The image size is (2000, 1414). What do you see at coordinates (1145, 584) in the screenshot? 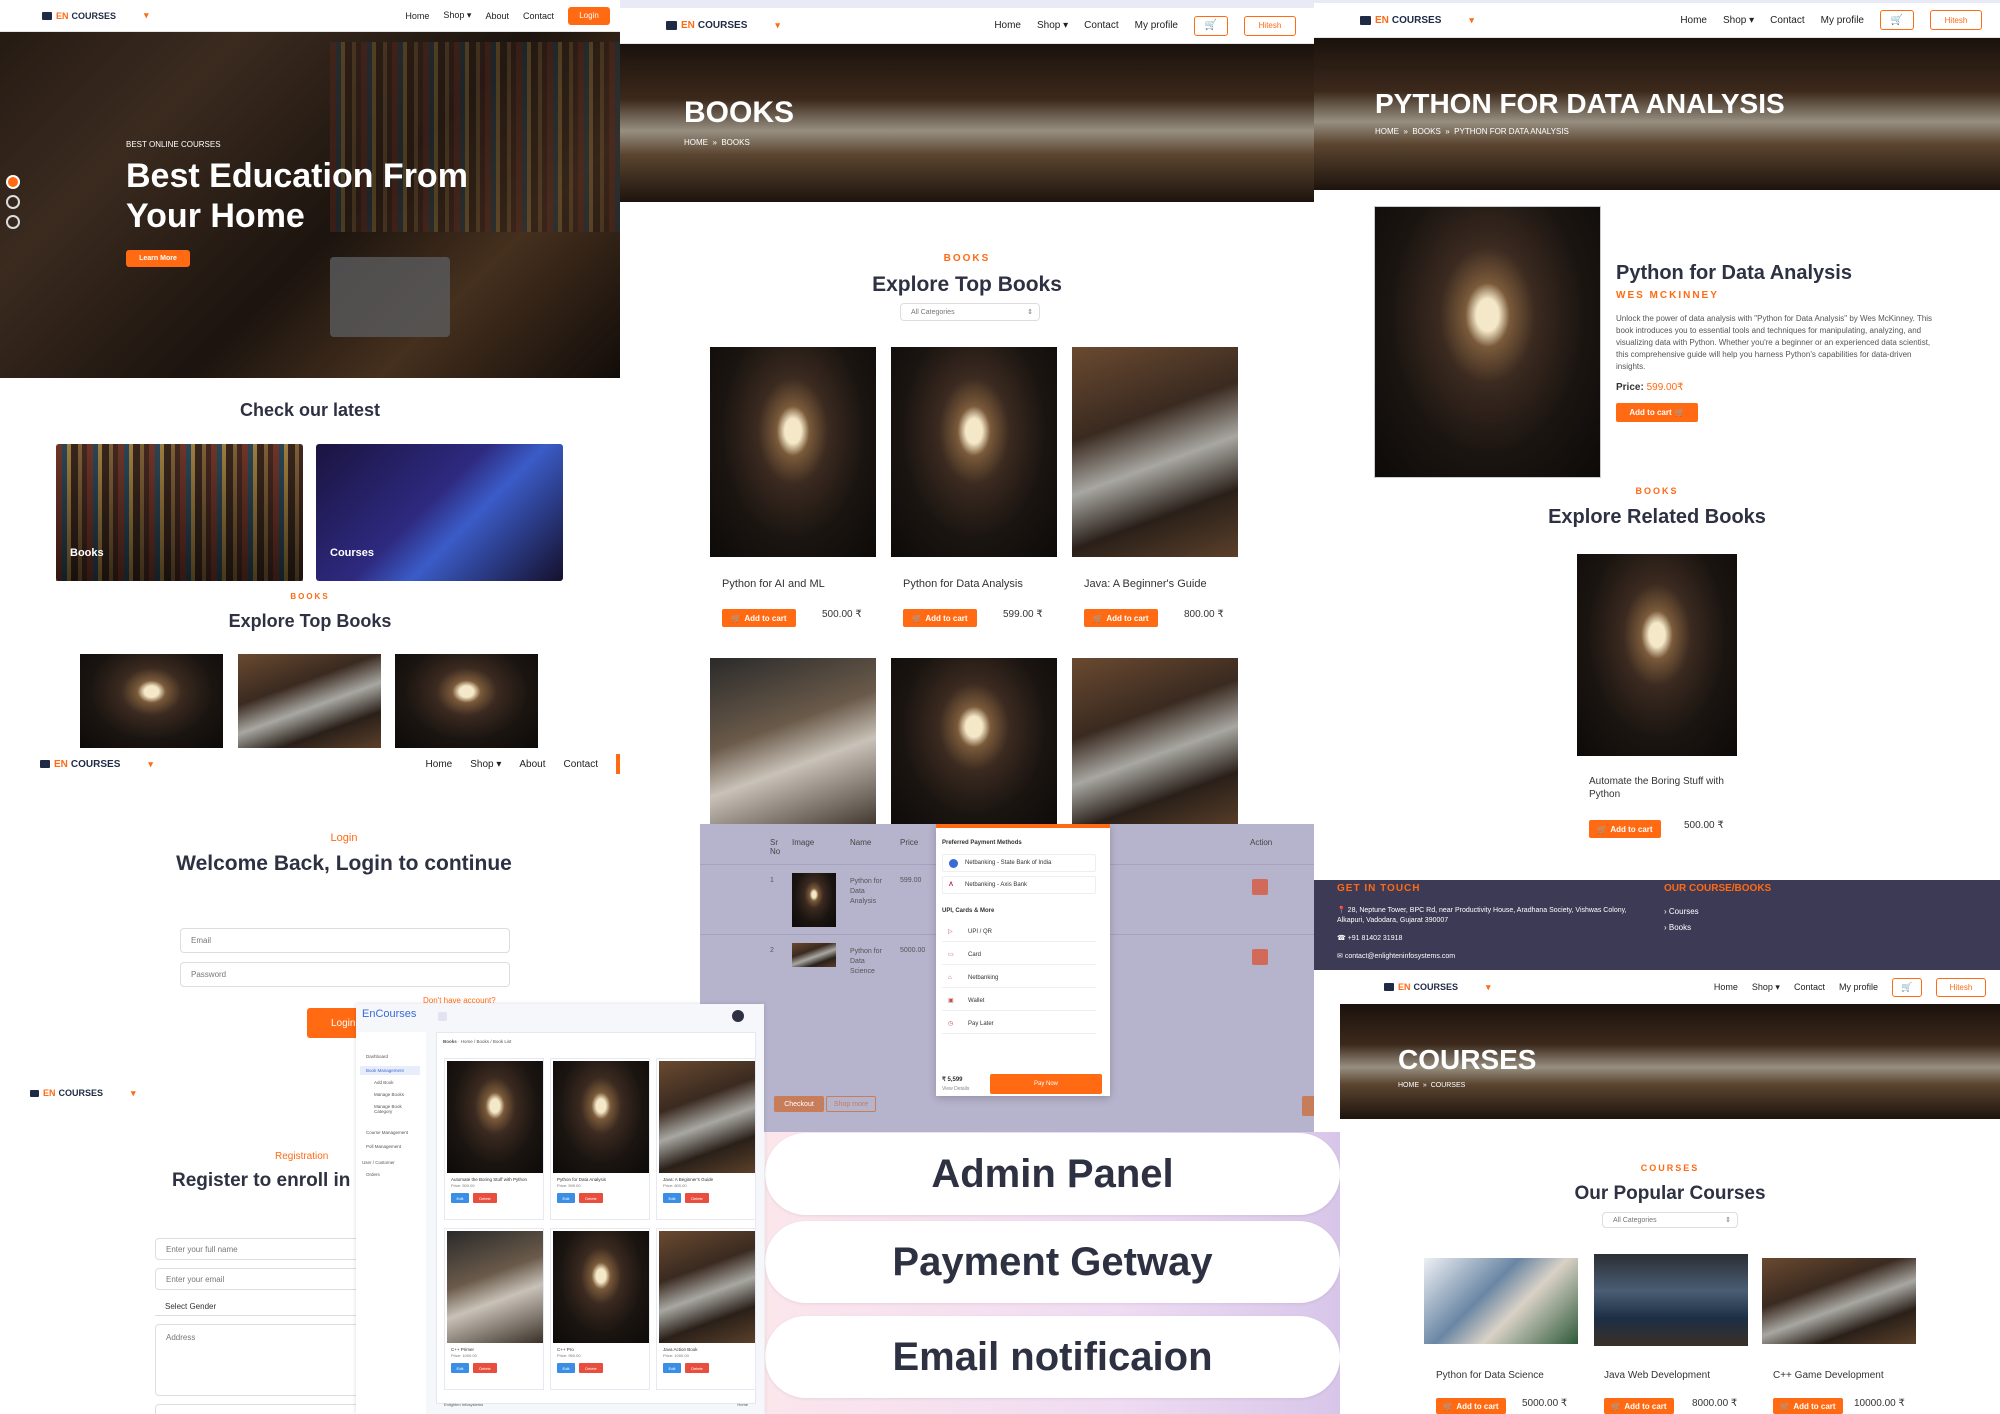
I see `book-title: Java: A Beginner's Guide` at bounding box center [1145, 584].